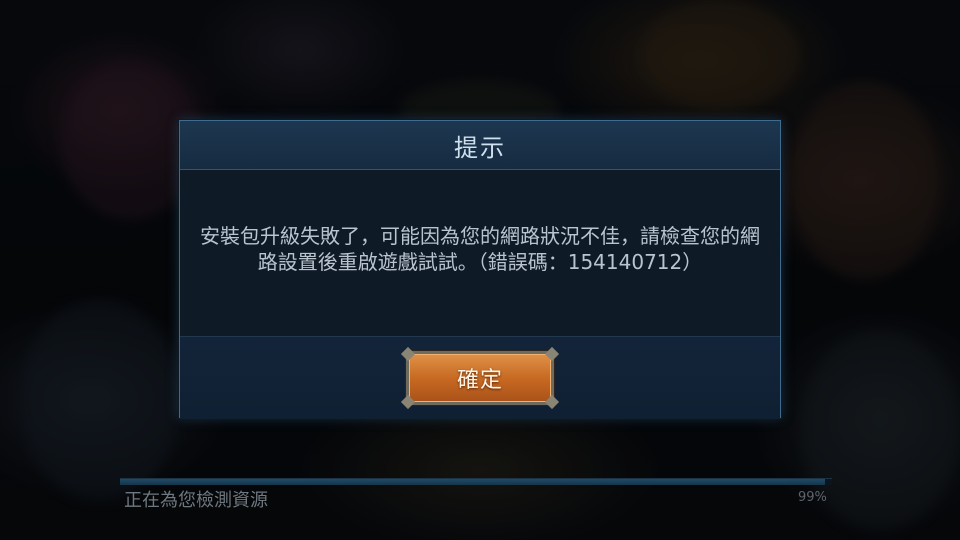  I want to click on loading-progress-fill, so click(472, 482).